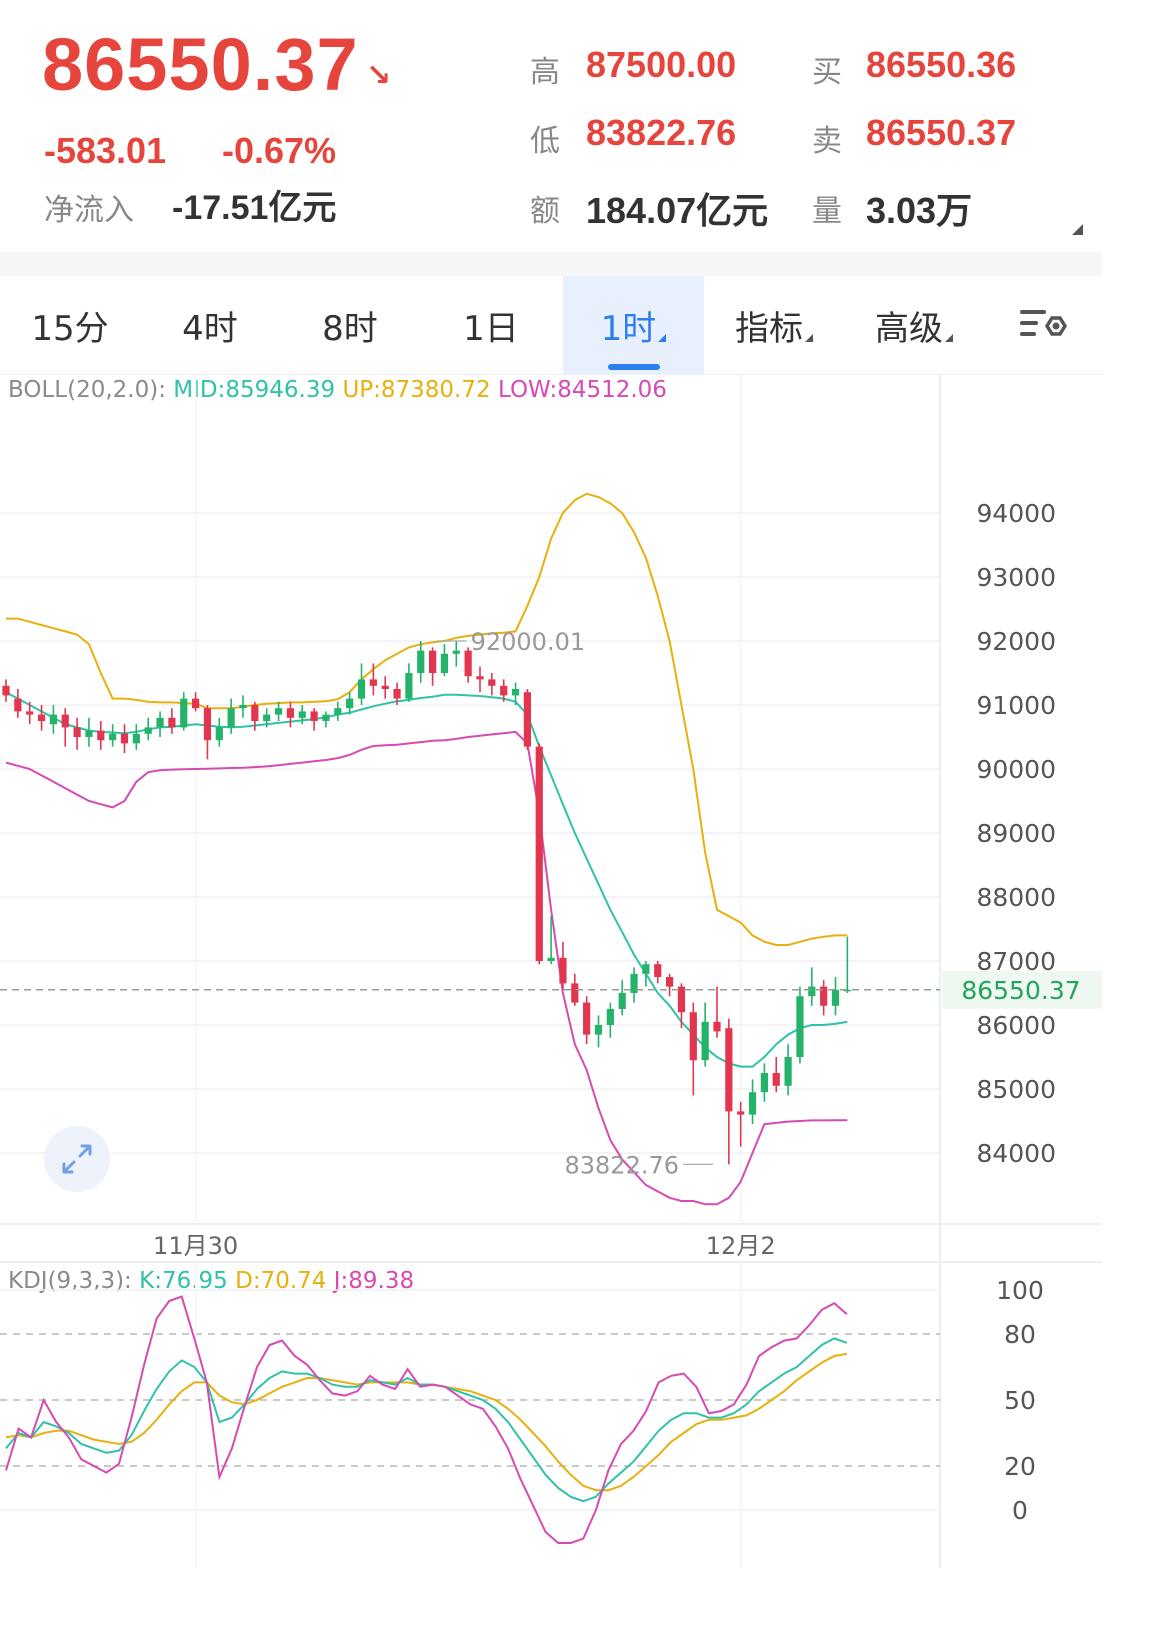  What do you see at coordinates (1020, 1400) in the screenshot?
I see `kdj-y-tick-label: 50` at bounding box center [1020, 1400].